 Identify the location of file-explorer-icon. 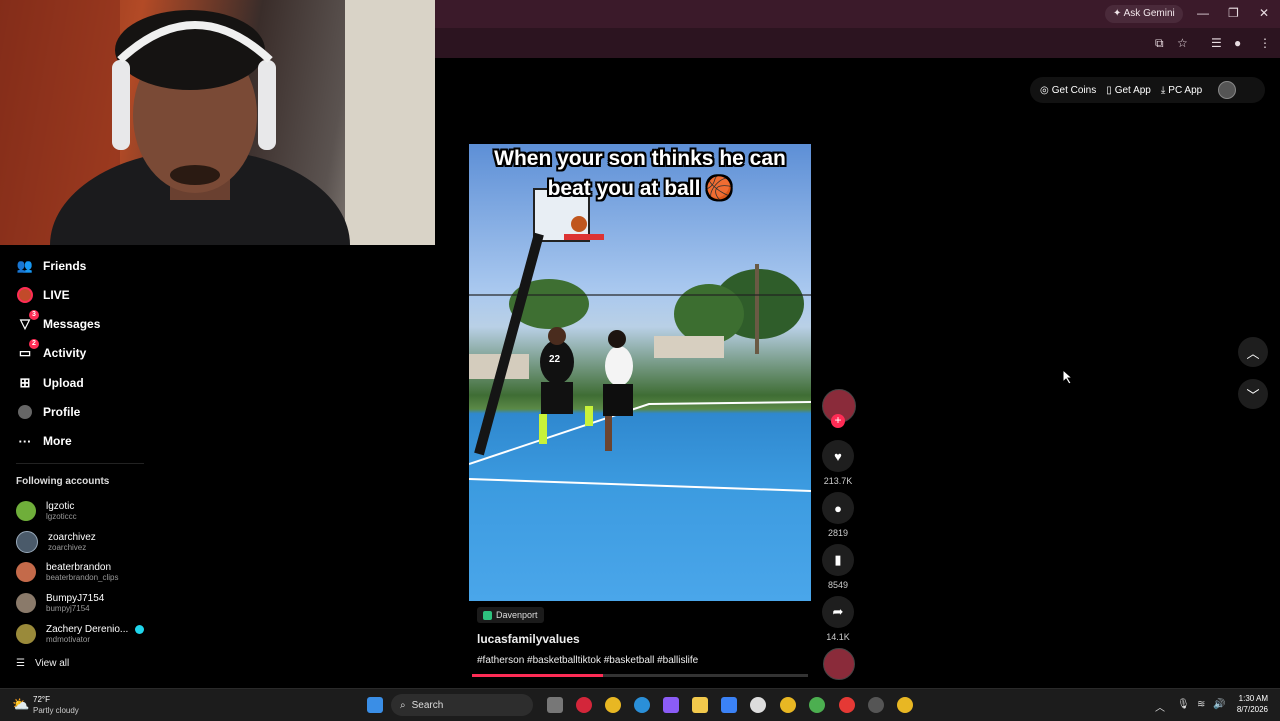
(700, 705).